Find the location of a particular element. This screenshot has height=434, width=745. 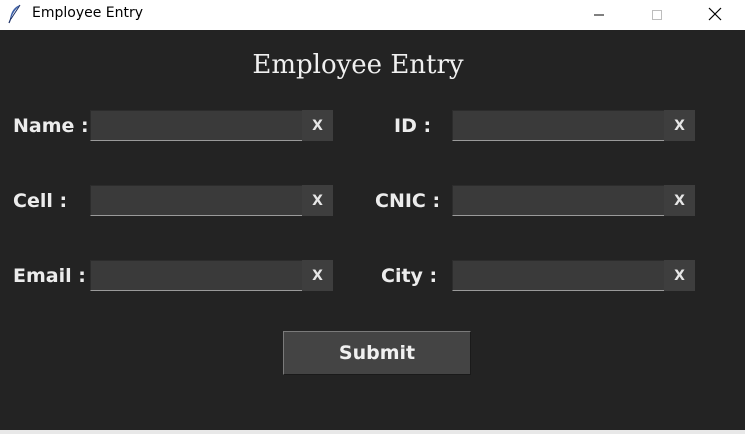

maximize-button is located at coordinates (657, 15).